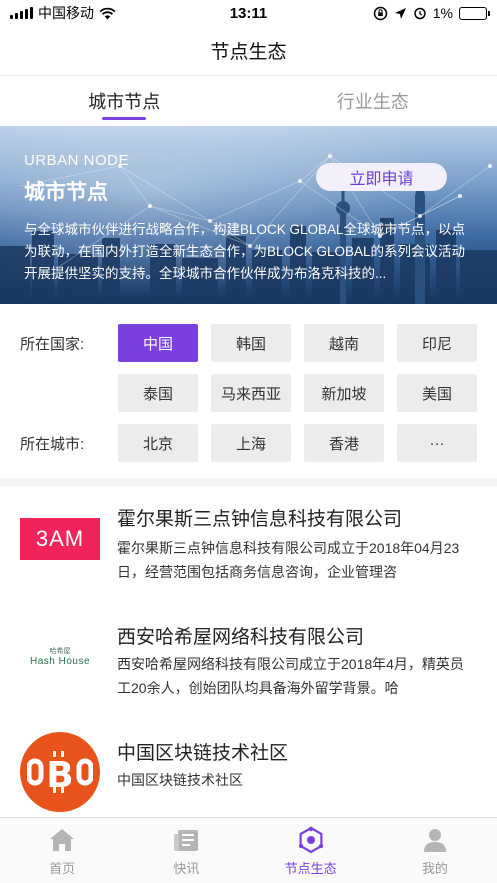 The width and height of the screenshot is (497, 883). What do you see at coordinates (248, 482) in the screenshot?
I see `section-divider` at bounding box center [248, 482].